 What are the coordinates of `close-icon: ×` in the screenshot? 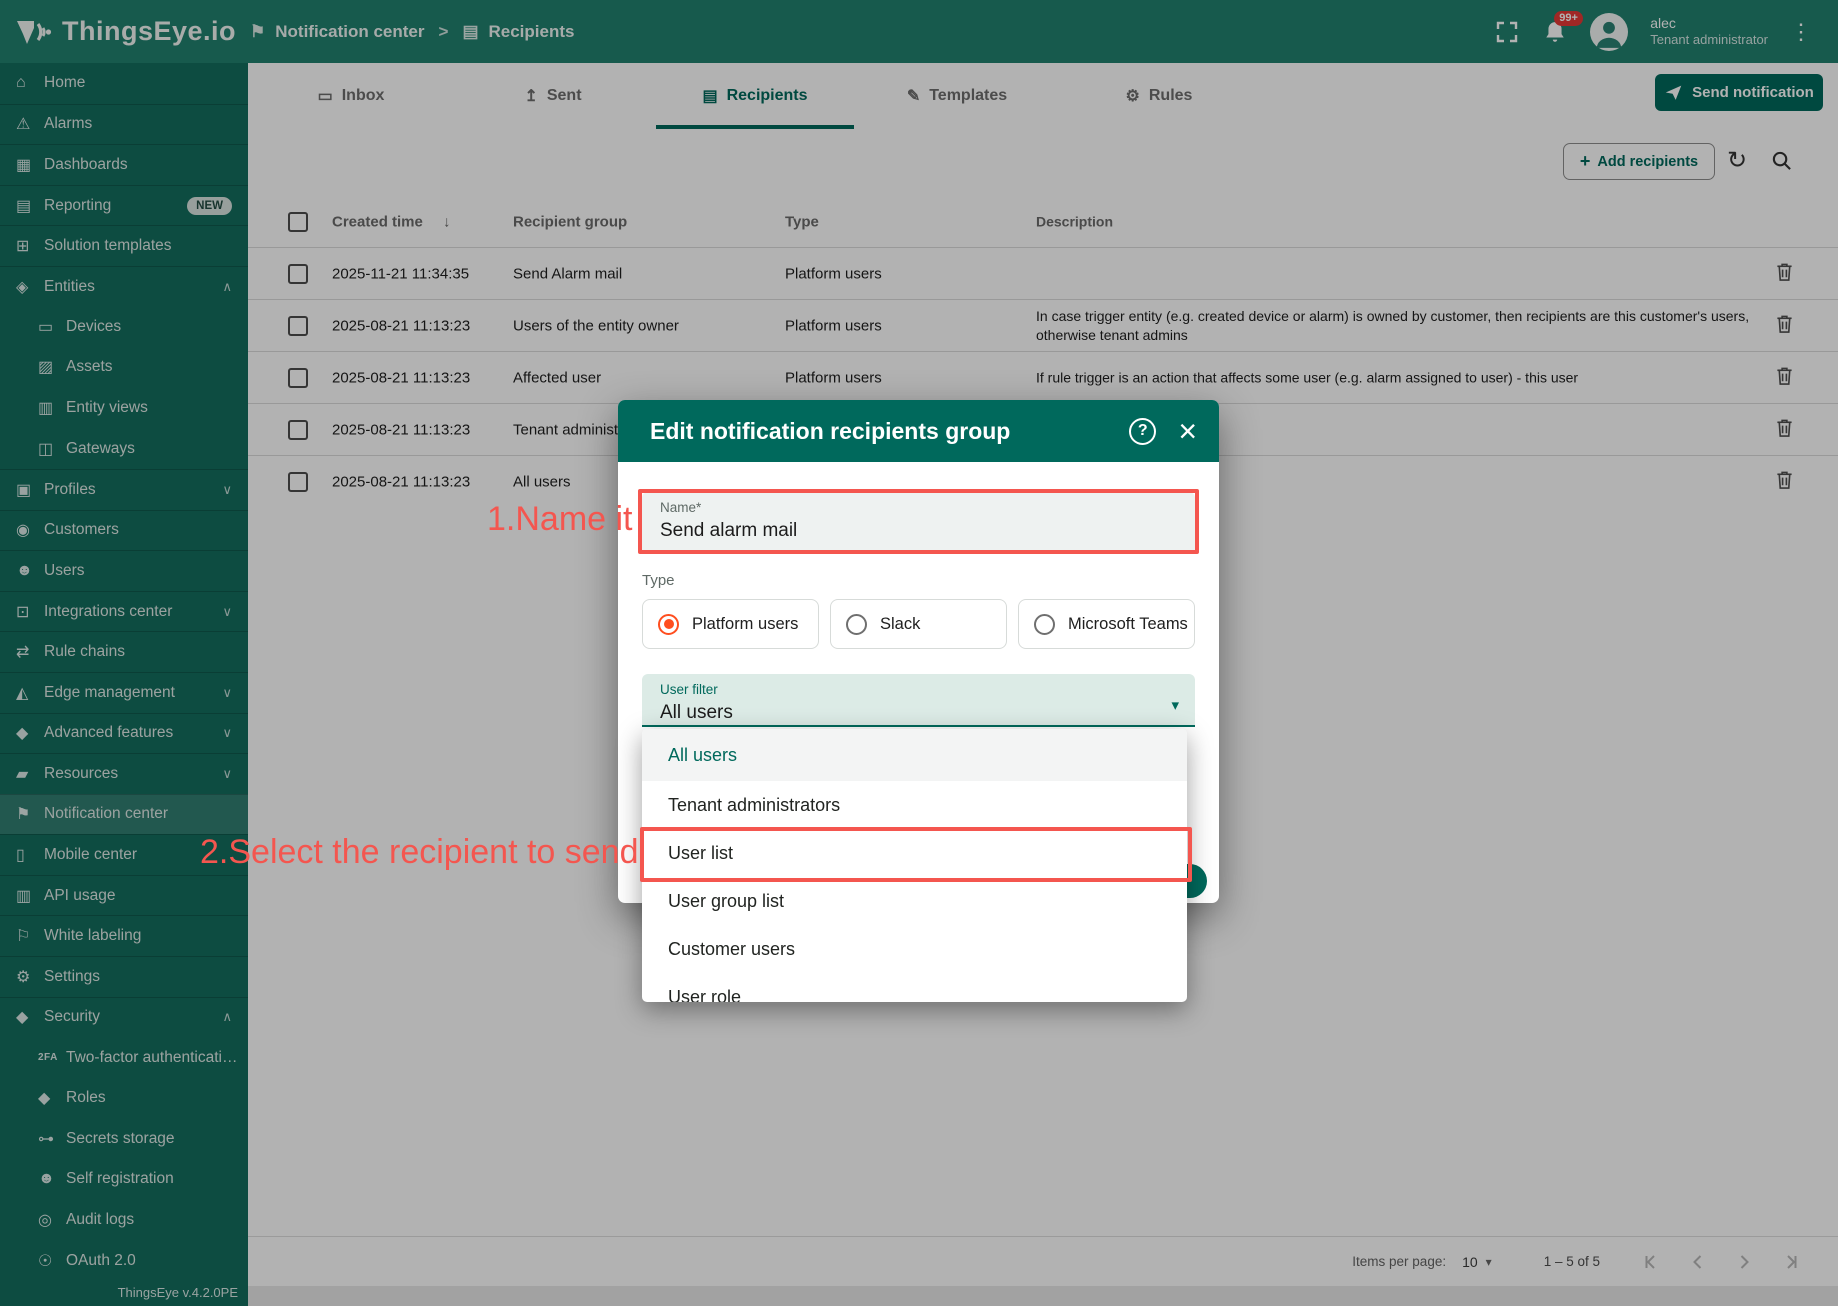 It's located at (1187, 431).